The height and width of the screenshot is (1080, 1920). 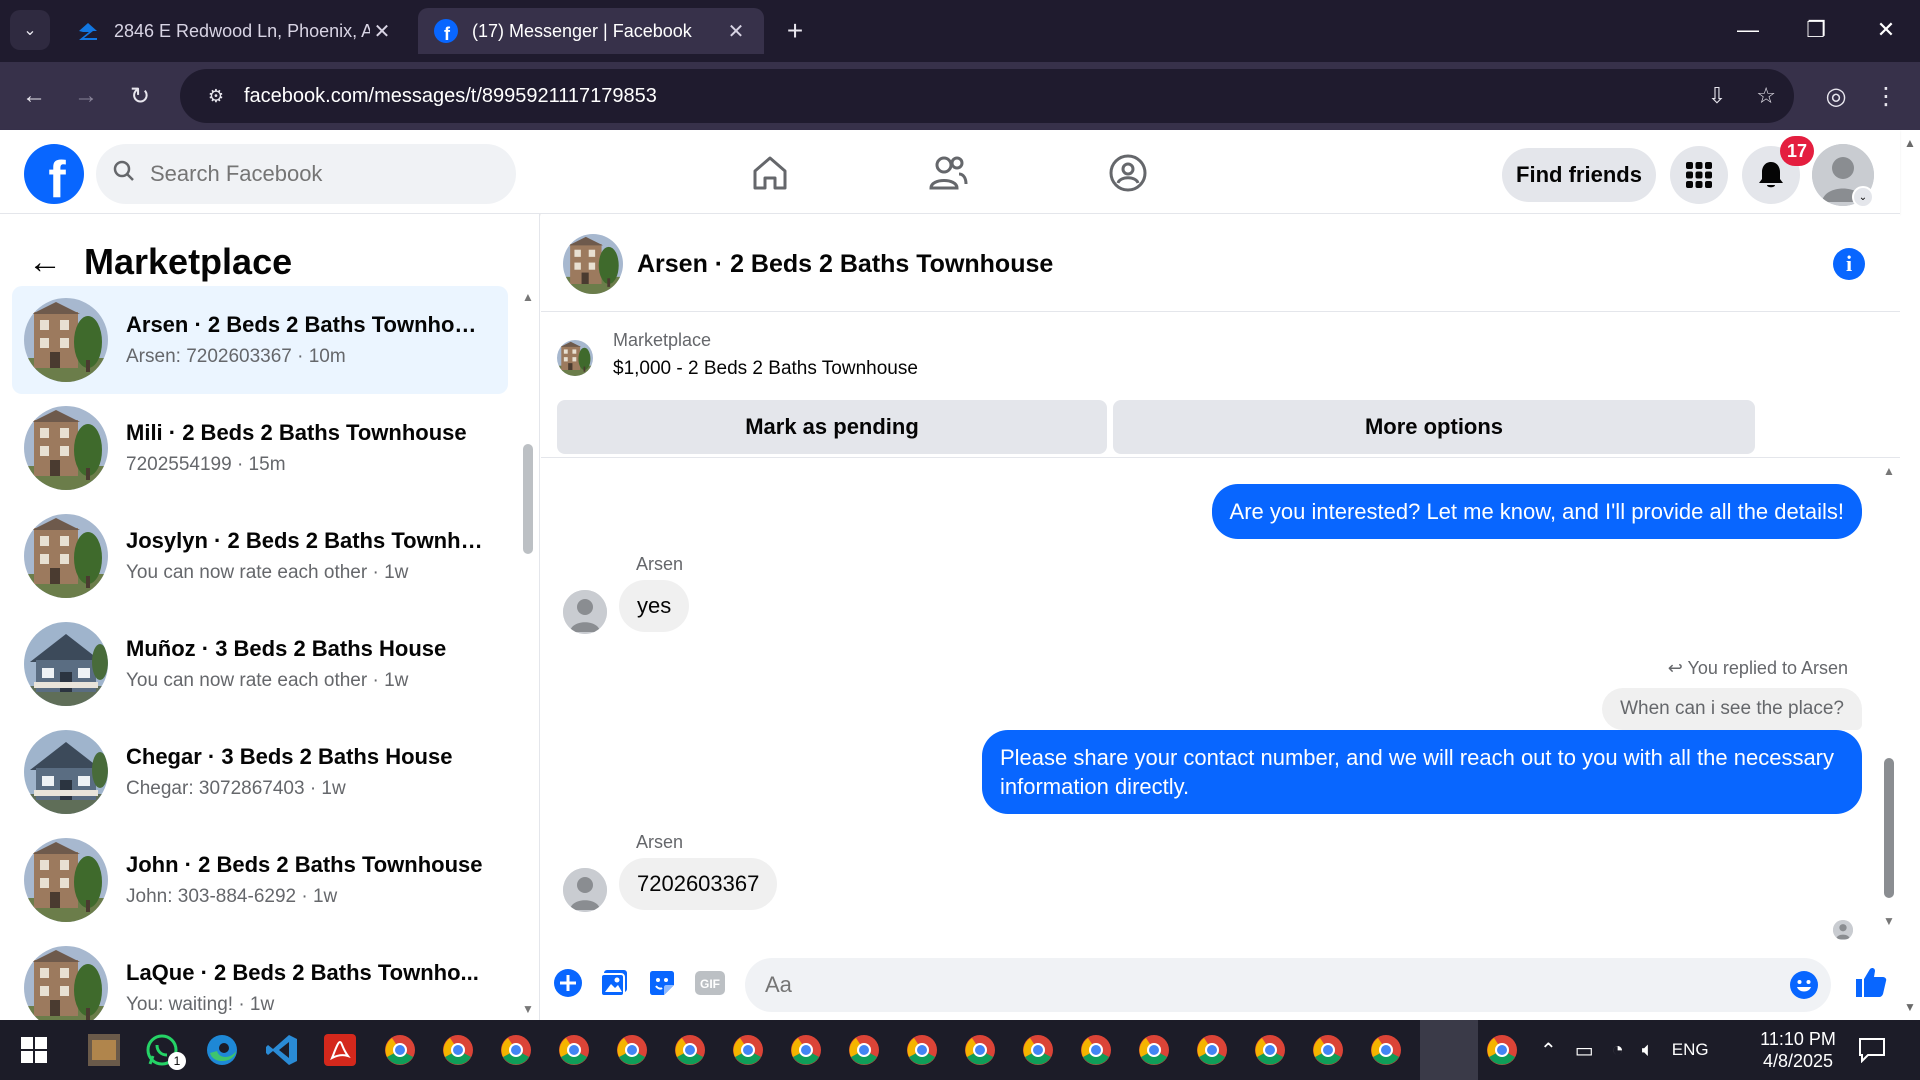 What do you see at coordinates (698, 884) in the screenshot?
I see `incoming-message: 7202603367` at bounding box center [698, 884].